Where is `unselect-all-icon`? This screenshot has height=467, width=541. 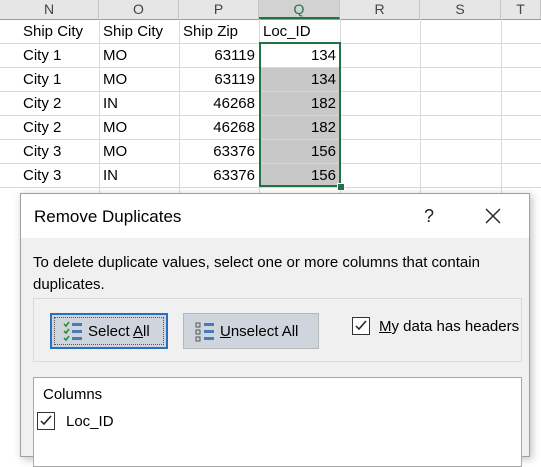
unselect-all-icon is located at coordinates (204, 332).